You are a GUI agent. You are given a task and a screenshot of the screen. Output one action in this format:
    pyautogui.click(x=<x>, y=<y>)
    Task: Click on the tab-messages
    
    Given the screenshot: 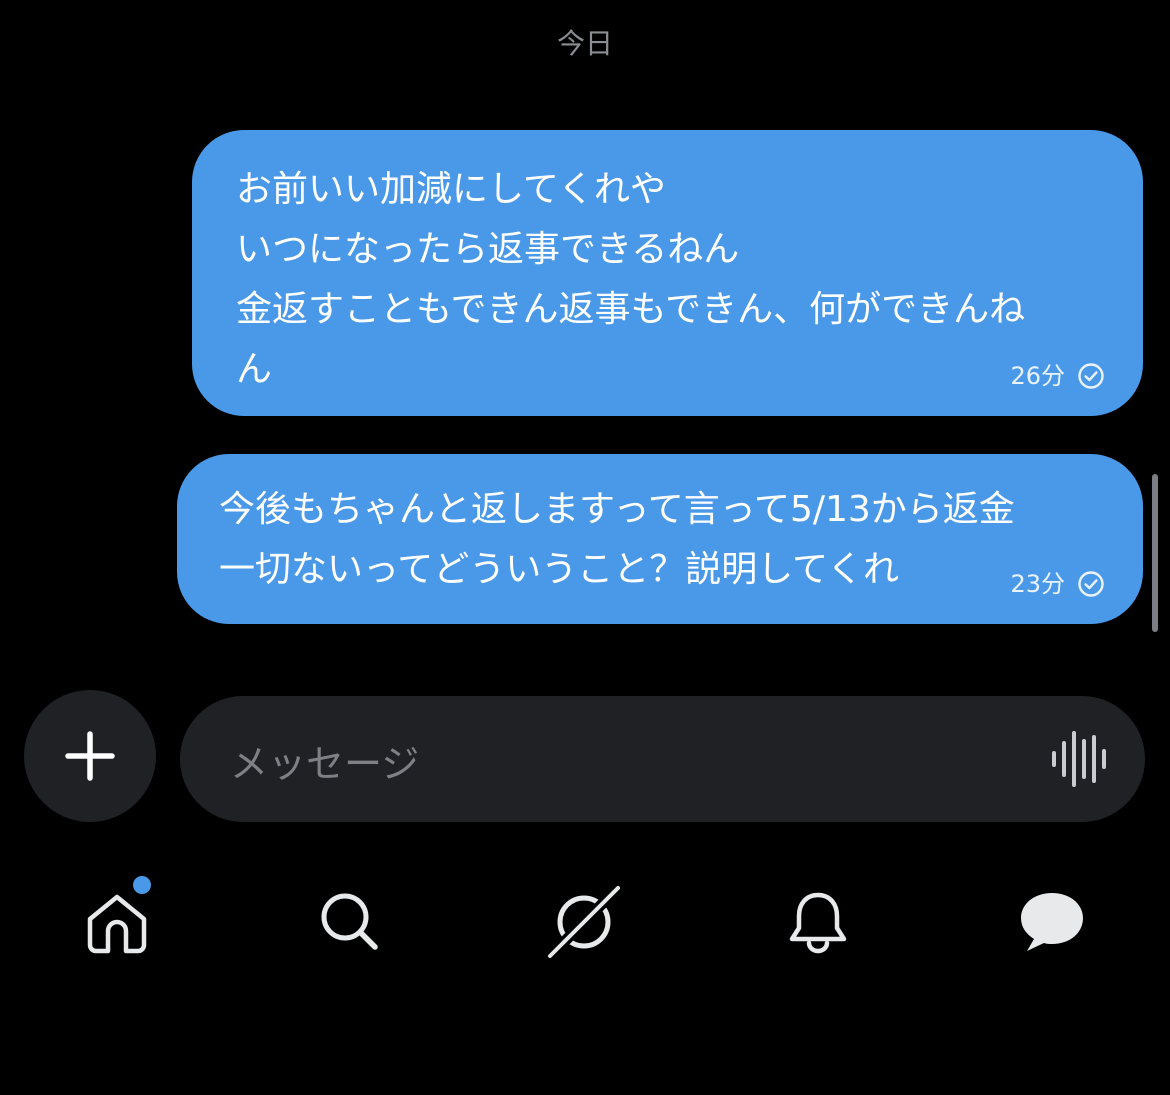 What is the action you would take?
    pyautogui.click(x=1052, y=922)
    